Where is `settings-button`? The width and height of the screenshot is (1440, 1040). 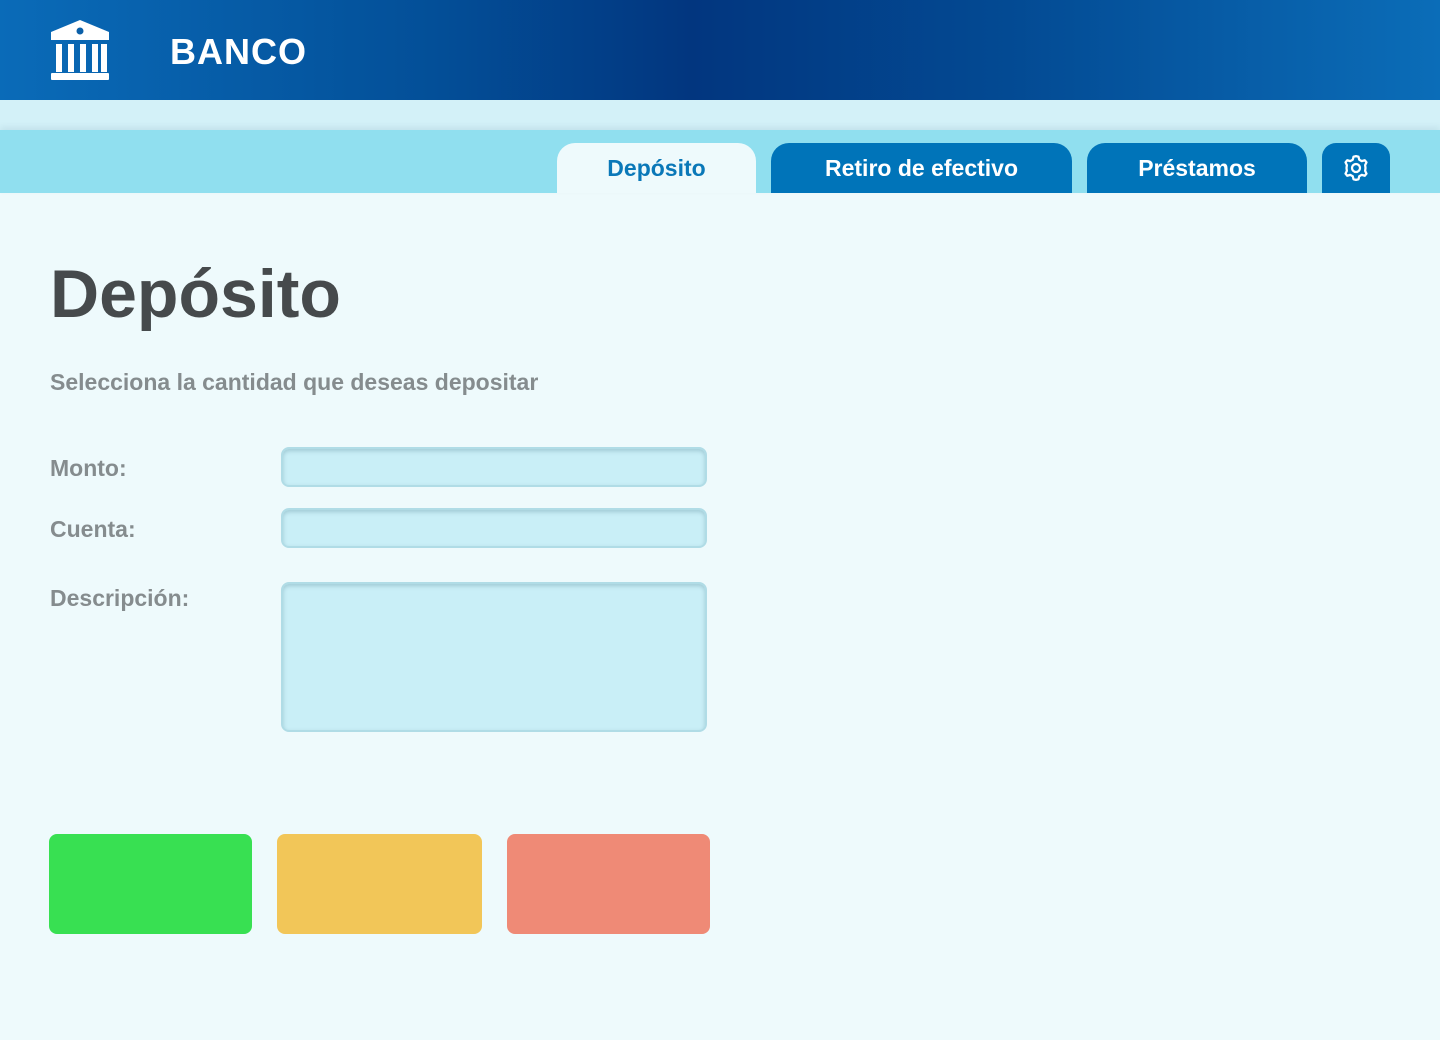 settings-button is located at coordinates (1356, 168).